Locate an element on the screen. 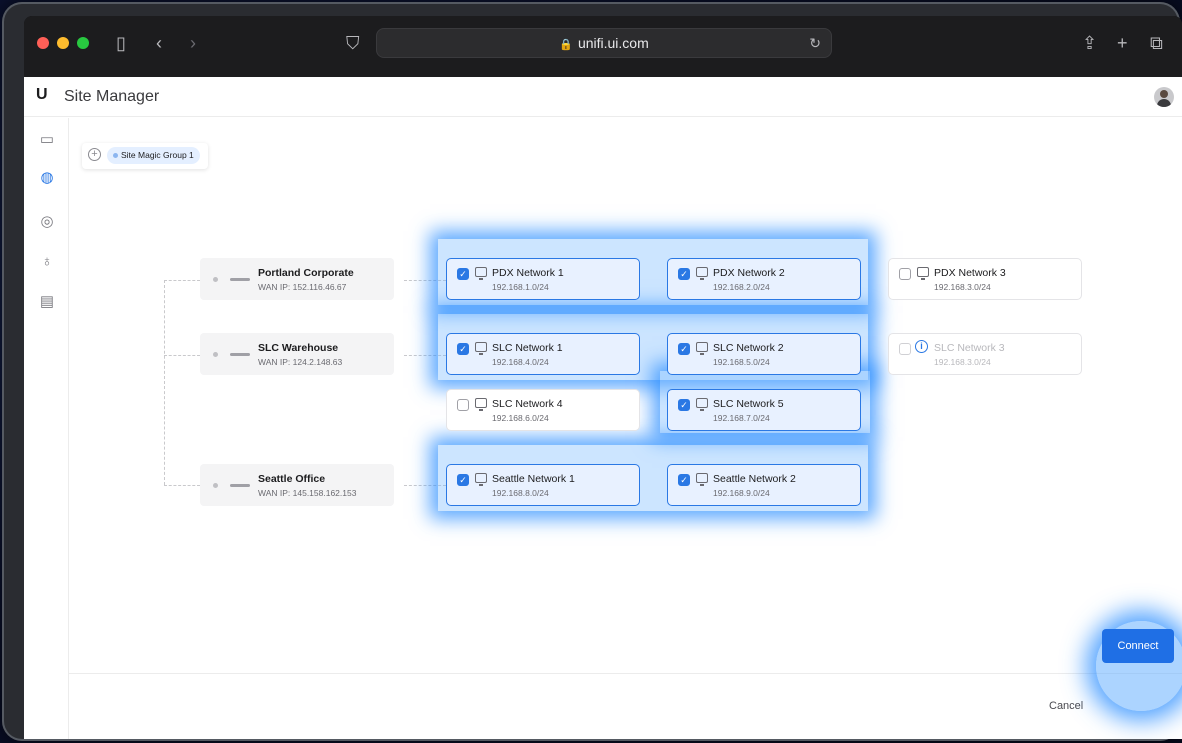  site-name: Portland Corporate is located at coordinates (306, 273).